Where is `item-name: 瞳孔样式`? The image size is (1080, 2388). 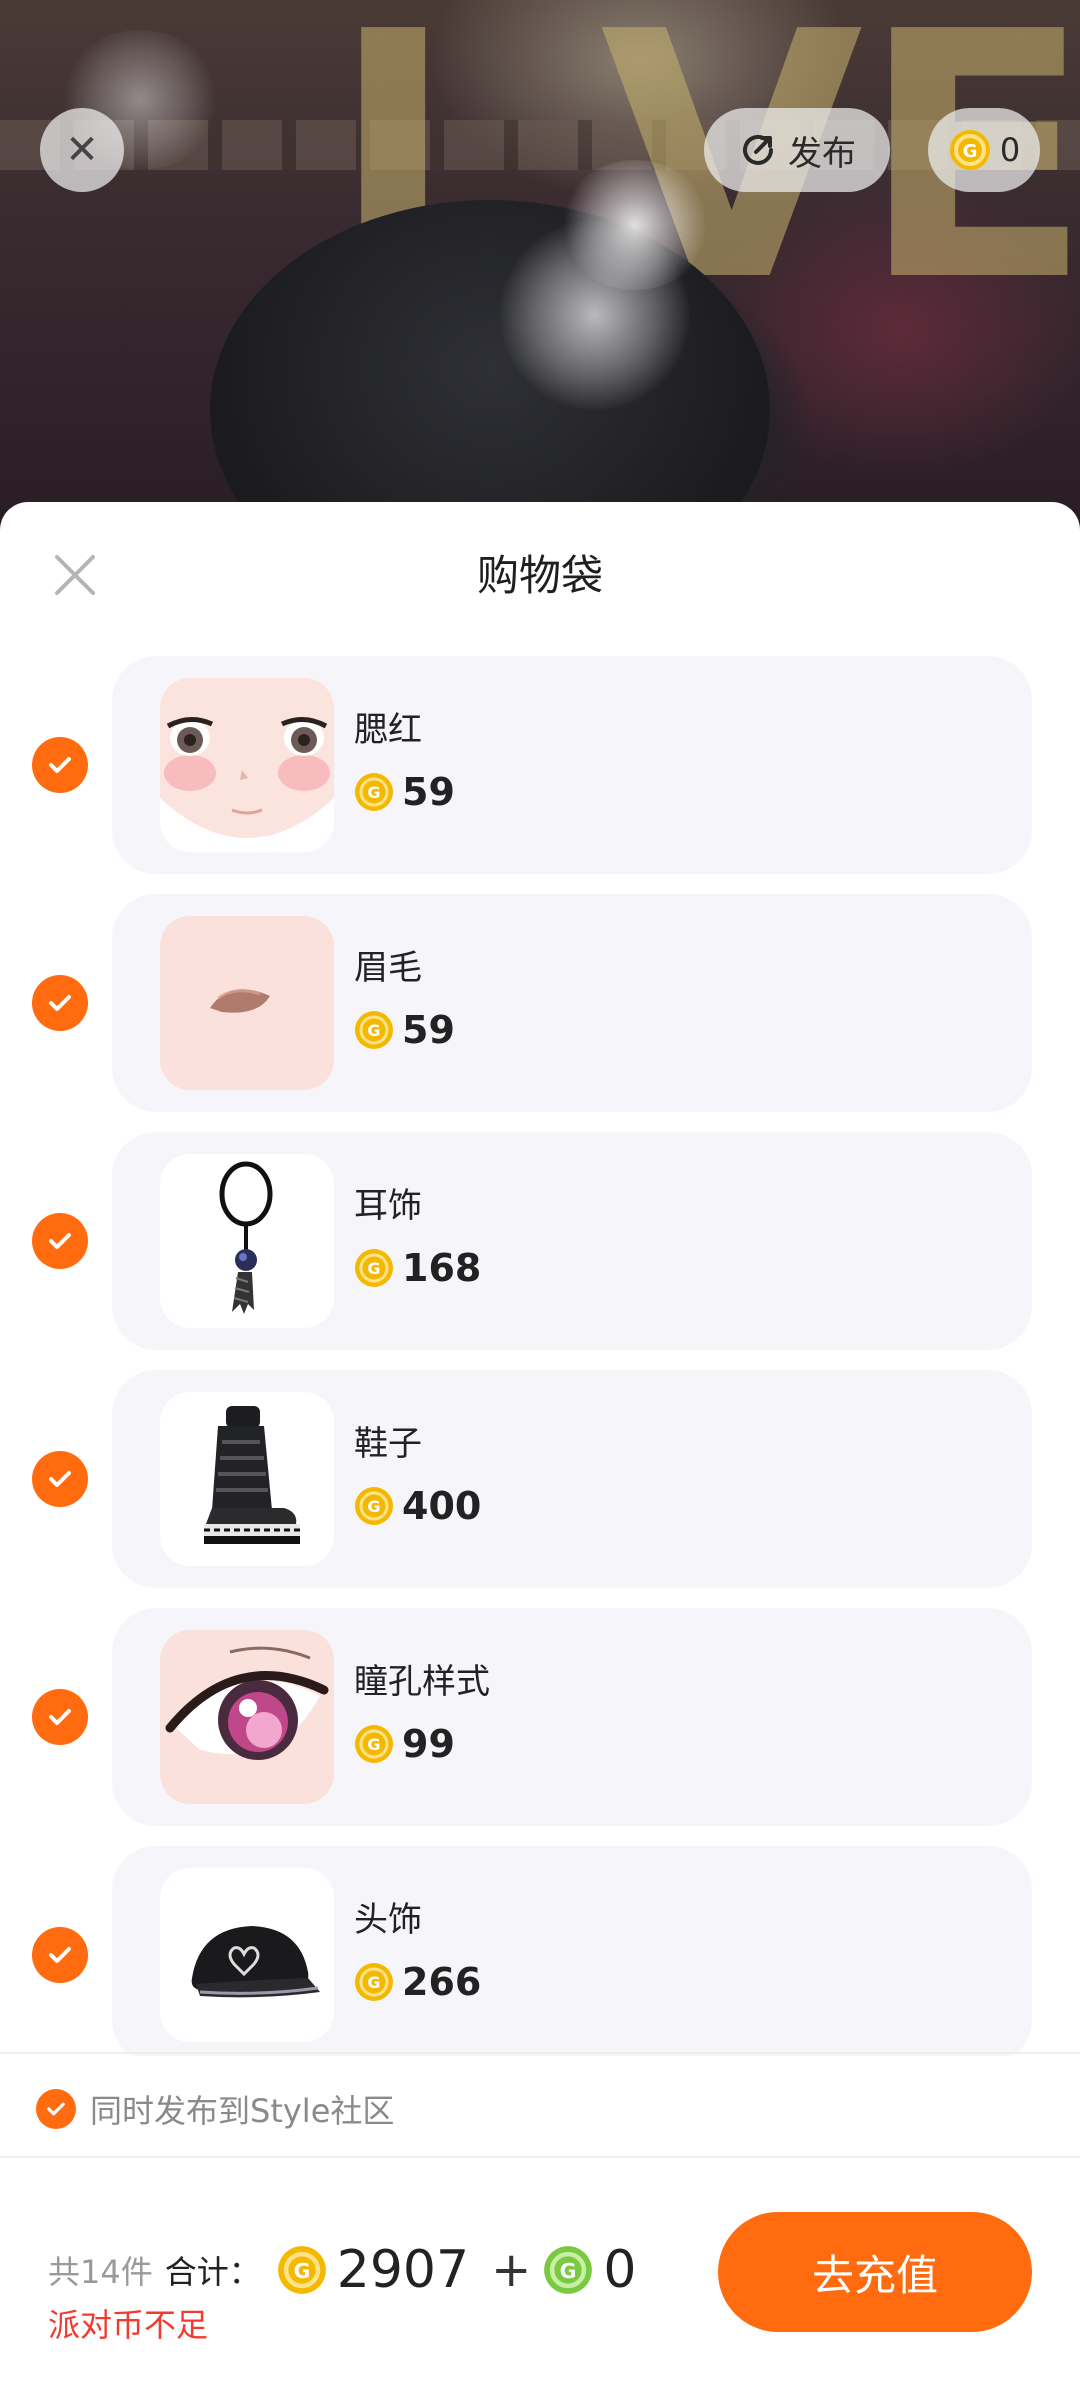 item-name: 瞳孔样式 is located at coordinates (422, 1682).